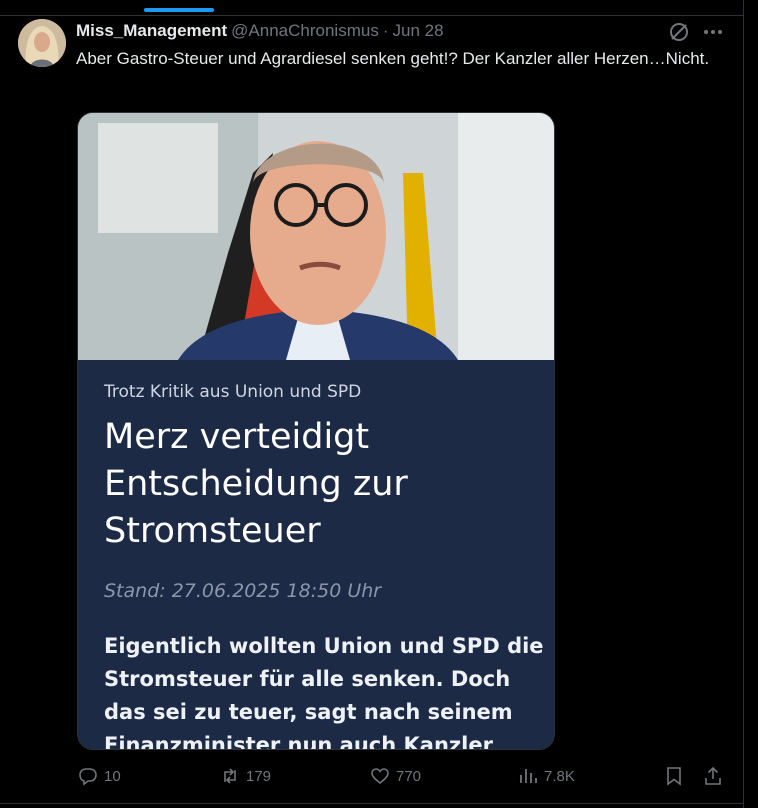 The image size is (758, 808). Describe the element at coordinates (259, 776) in the screenshot. I see `repost-count: 179` at that location.